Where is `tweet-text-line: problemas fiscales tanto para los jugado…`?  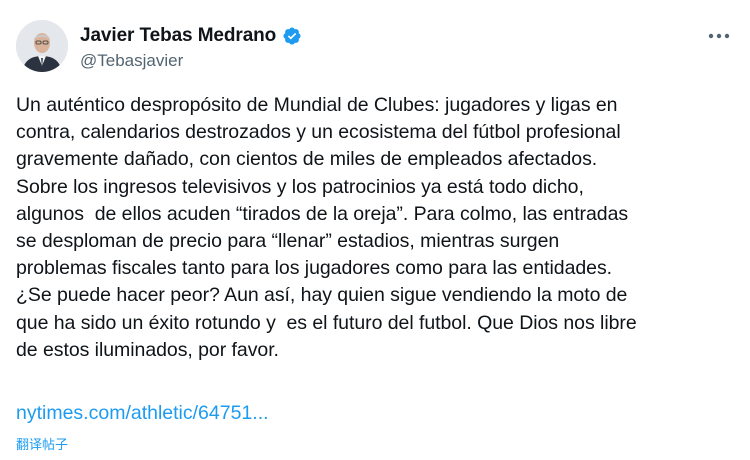
tweet-text-line: problemas fiscales tanto para los jugado… is located at coordinates (314, 268).